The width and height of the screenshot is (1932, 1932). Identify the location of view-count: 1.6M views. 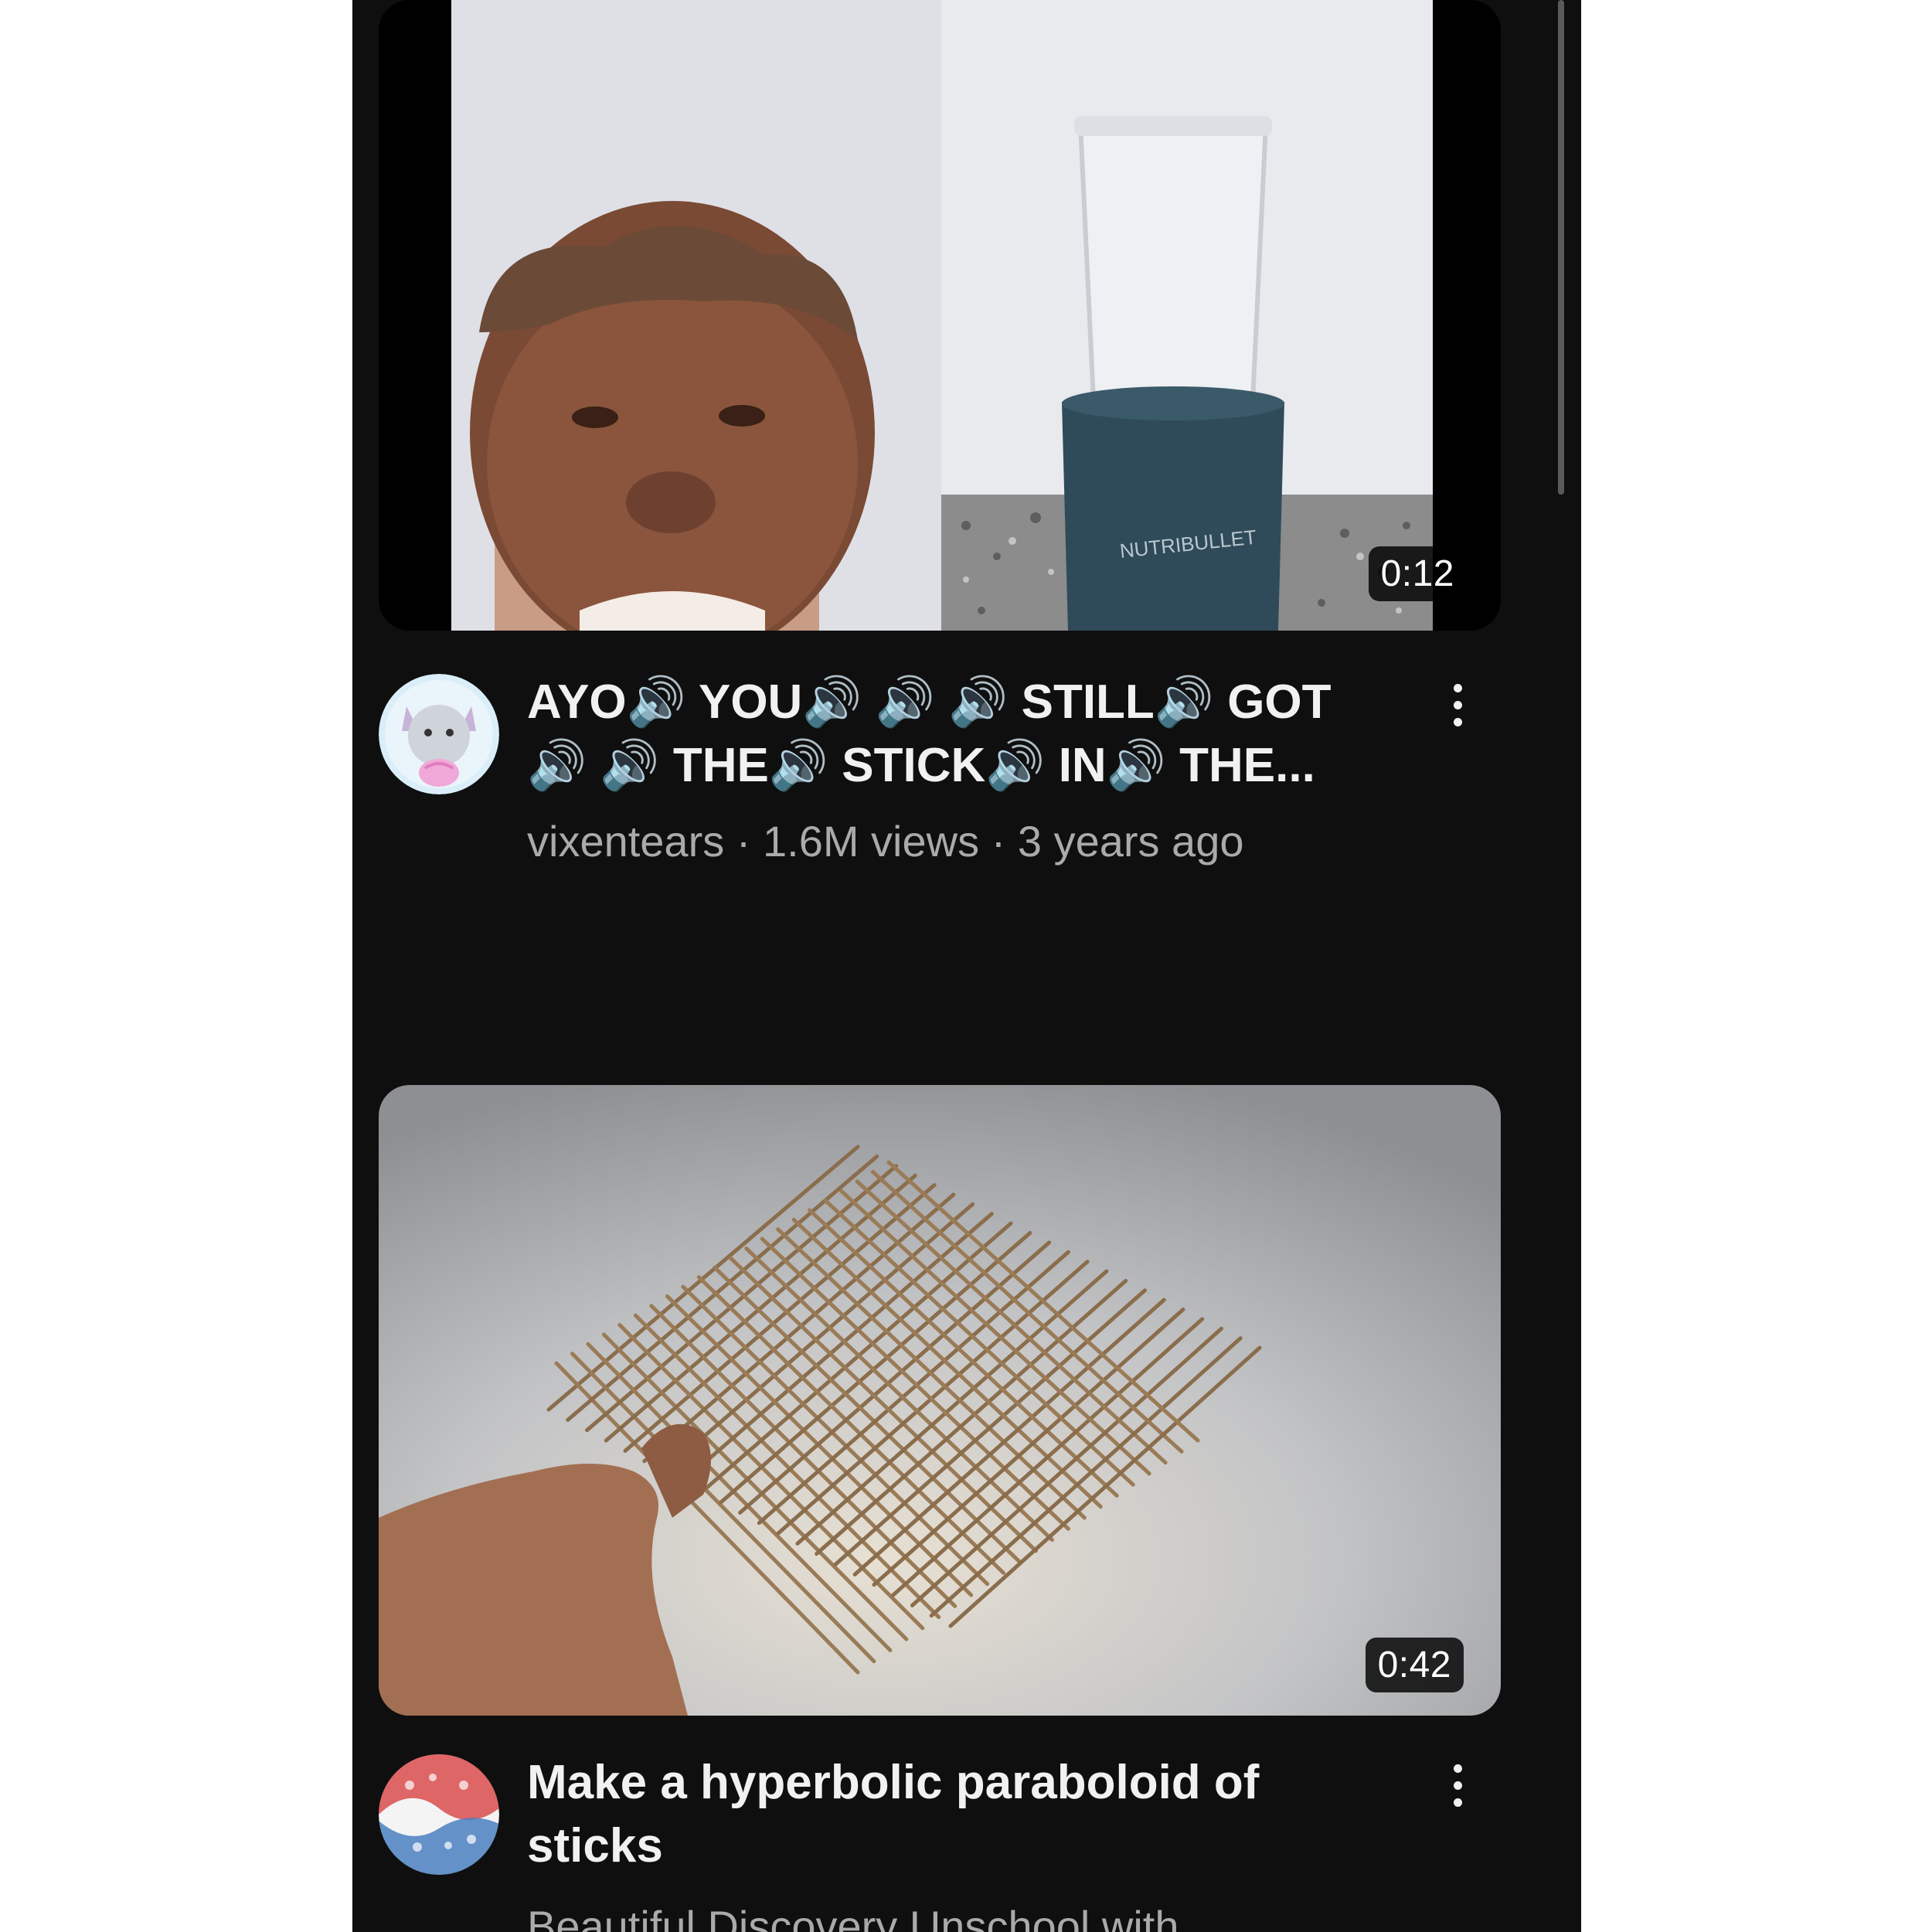
(871, 842).